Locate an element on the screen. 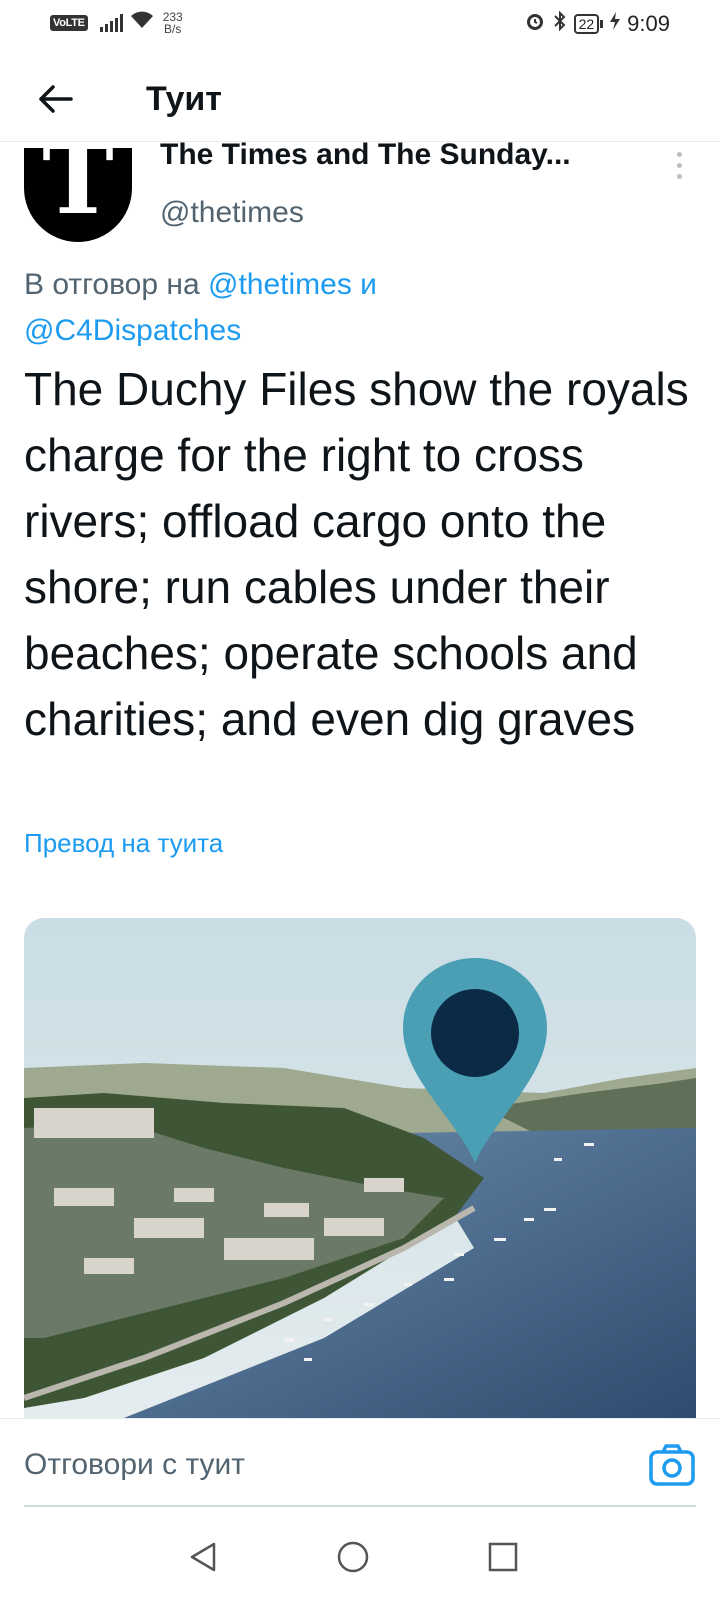  nav-back-button is located at coordinates (203, 1557).